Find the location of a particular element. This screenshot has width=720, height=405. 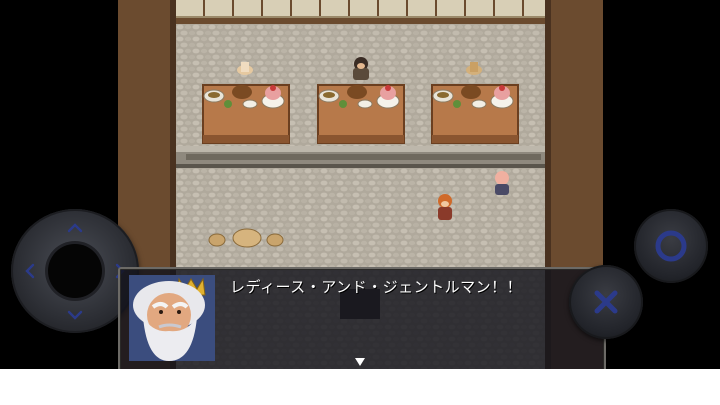

old-bearded-king-portrait-icon is located at coordinates (172, 318).